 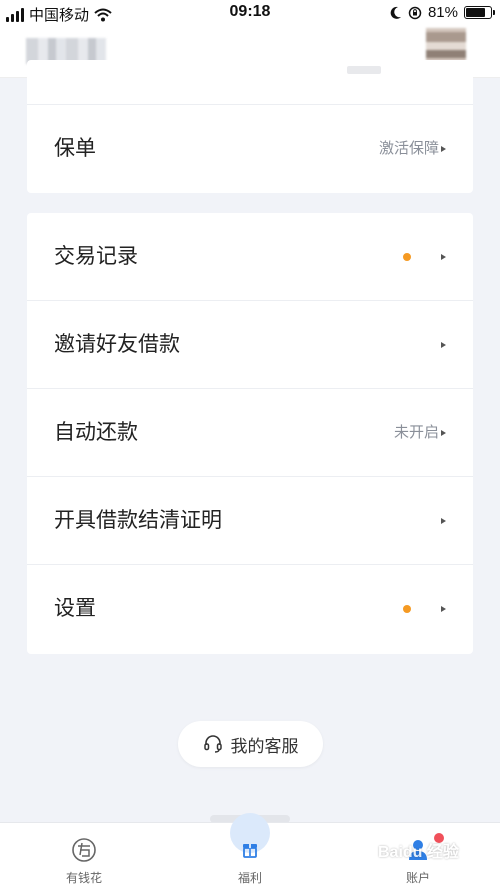 I want to click on customer-service-button: 我的客服, so click(x=250, y=744).